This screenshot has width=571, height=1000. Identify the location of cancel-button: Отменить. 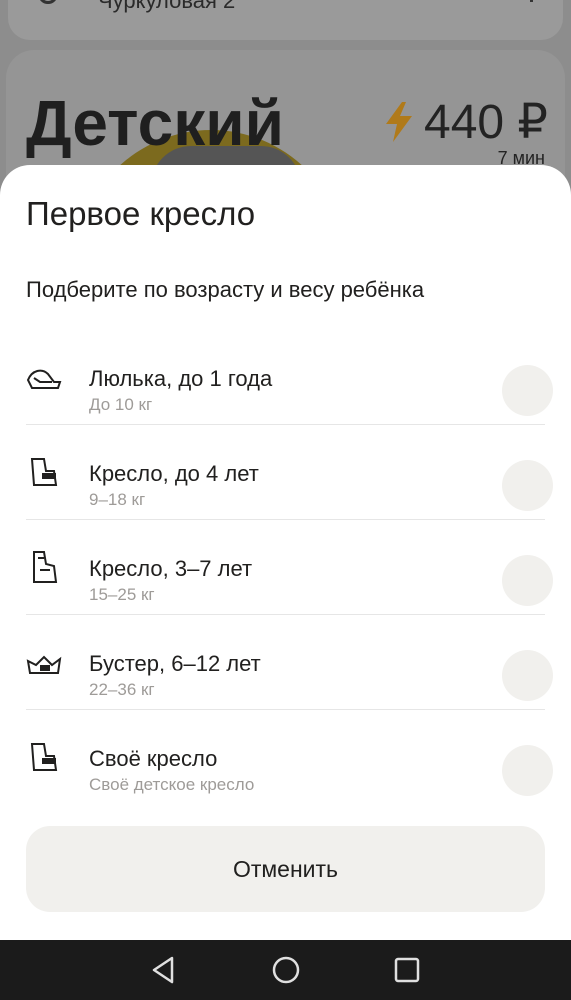
(285, 869).